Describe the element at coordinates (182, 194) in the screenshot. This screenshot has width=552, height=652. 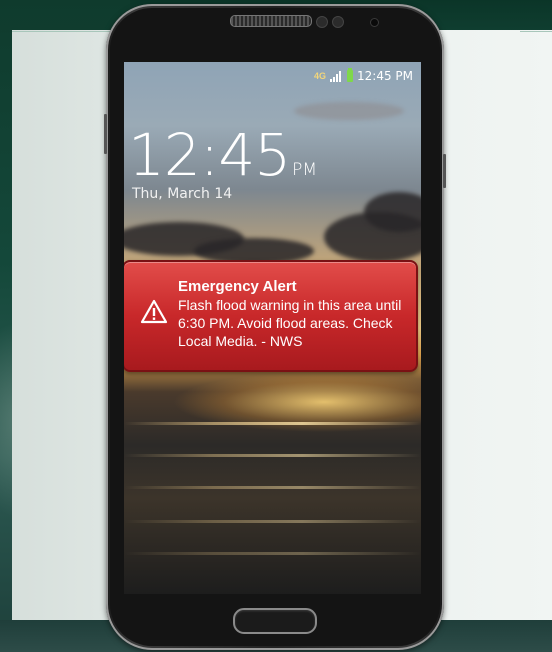
I see `lock-date: Thu, March 14` at that location.